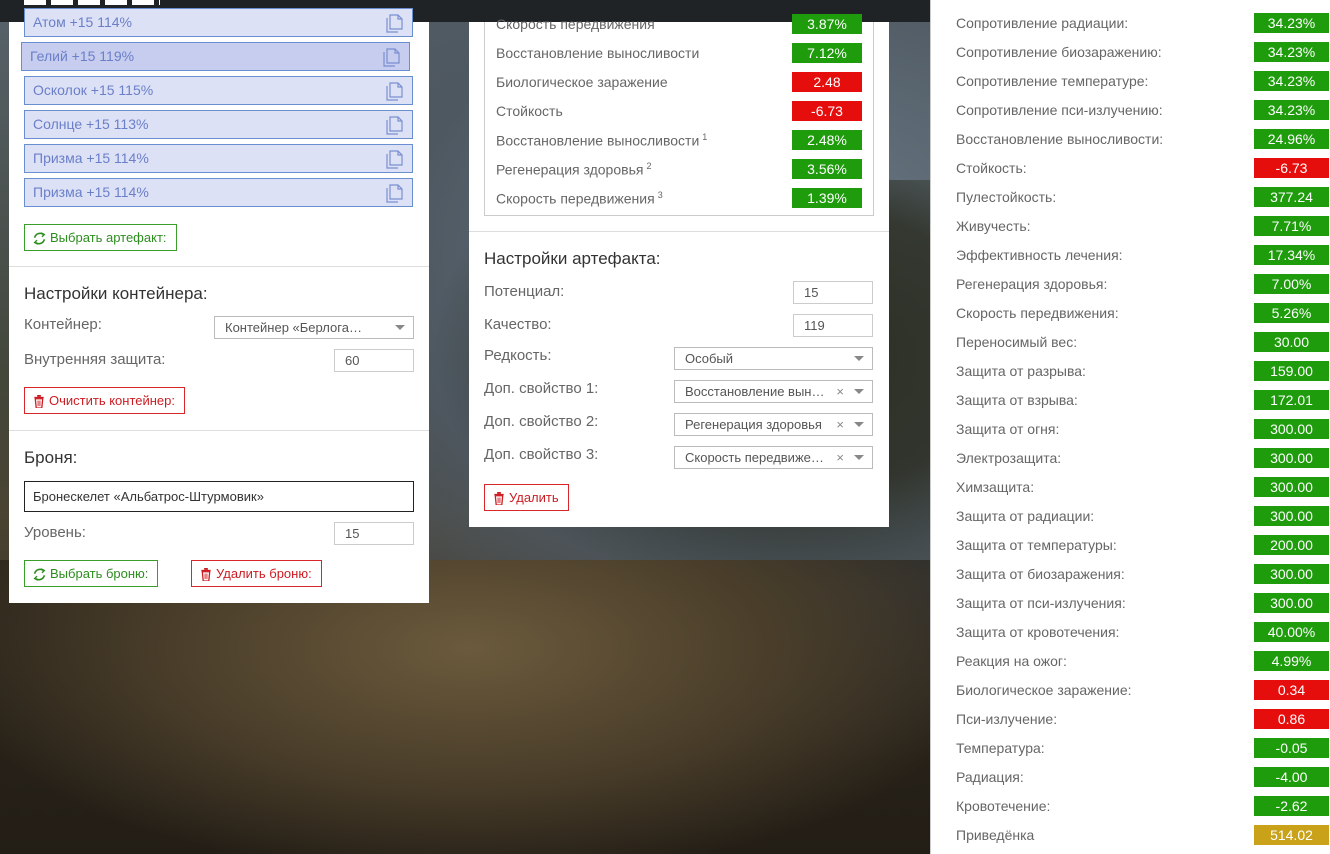 This screenshot has width=1330, height=854. Describe the element at coordinates (51, 457) in the screenshot. I see `armor-title: Броня:` at that location.